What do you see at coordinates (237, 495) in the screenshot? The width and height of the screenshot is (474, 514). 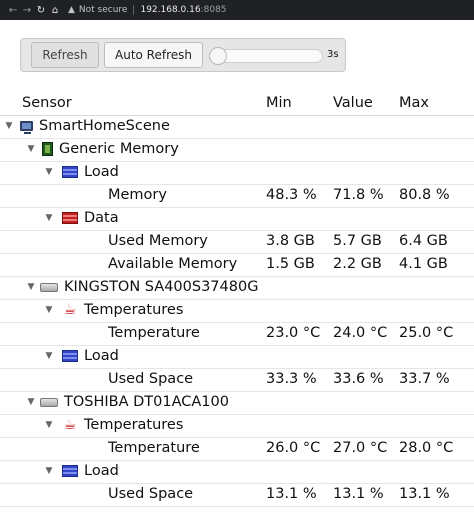 I see `sensor-row: Used Space 13.1 % 13.1 % 13.1 %` at bounding box center [237, 495].